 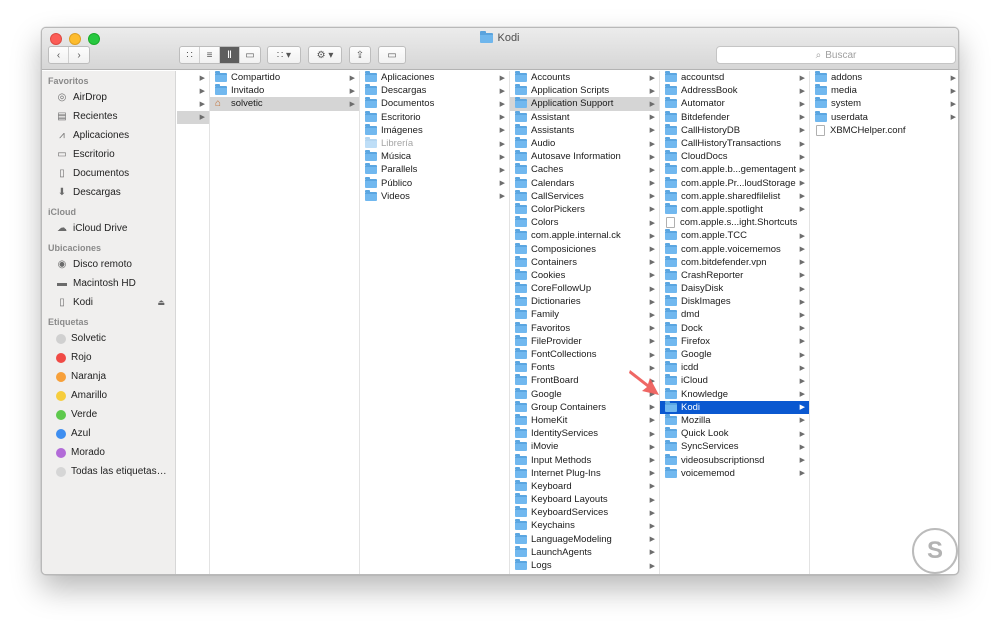 What do you see at coordinates (584, 143) in the screenshot?
I see `list-item: Audio ▶` at bounding box center [584, 143].